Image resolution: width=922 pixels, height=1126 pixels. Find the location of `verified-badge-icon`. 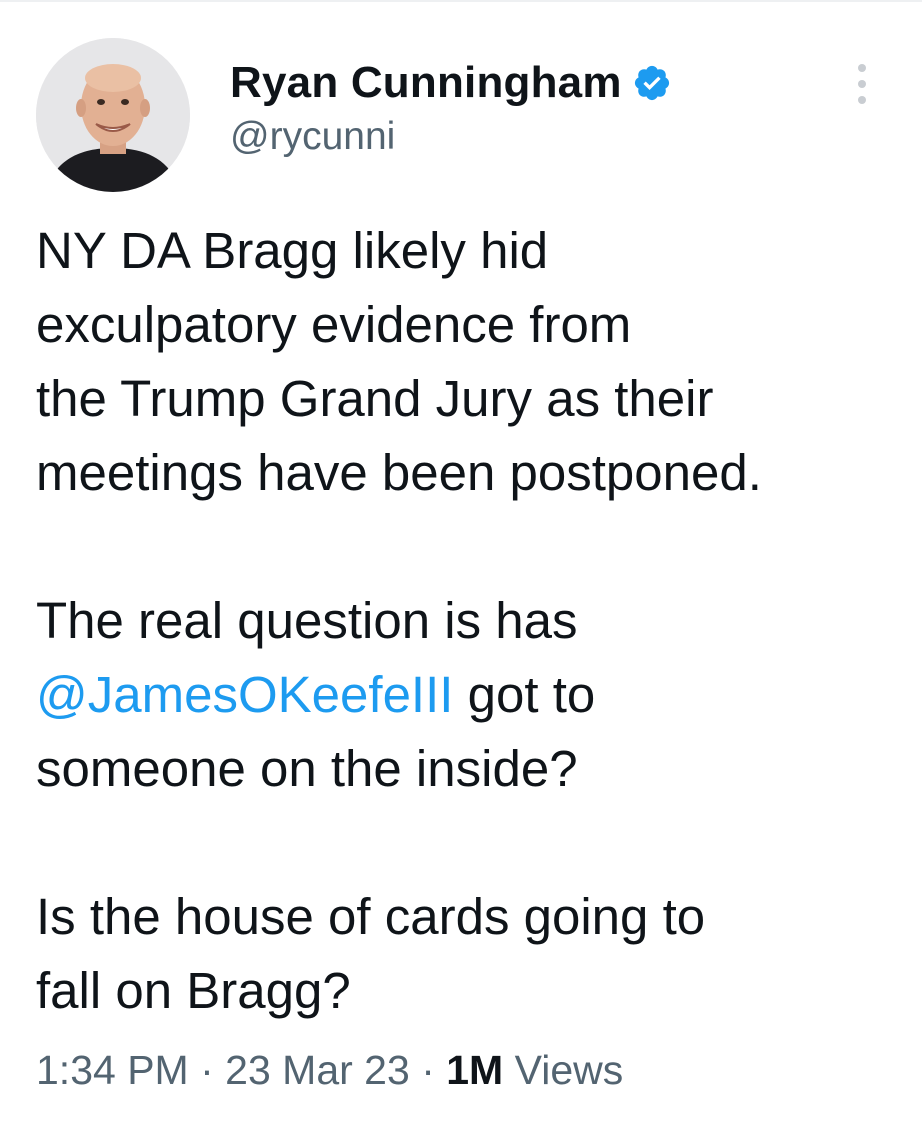

verified-badge-icon is located at coordinates (652, 83).